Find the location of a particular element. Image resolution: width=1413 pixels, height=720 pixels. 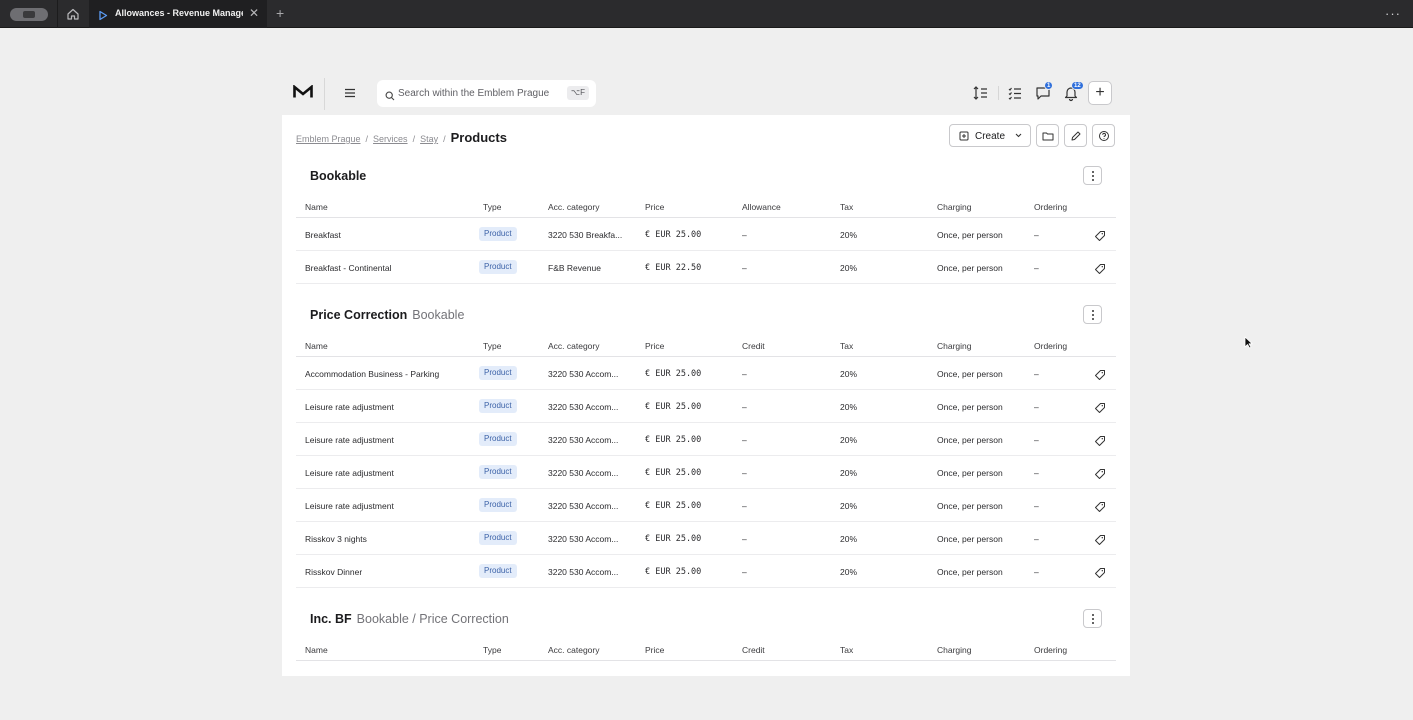

sidebar-toggle is located at coordinates (29, 14).